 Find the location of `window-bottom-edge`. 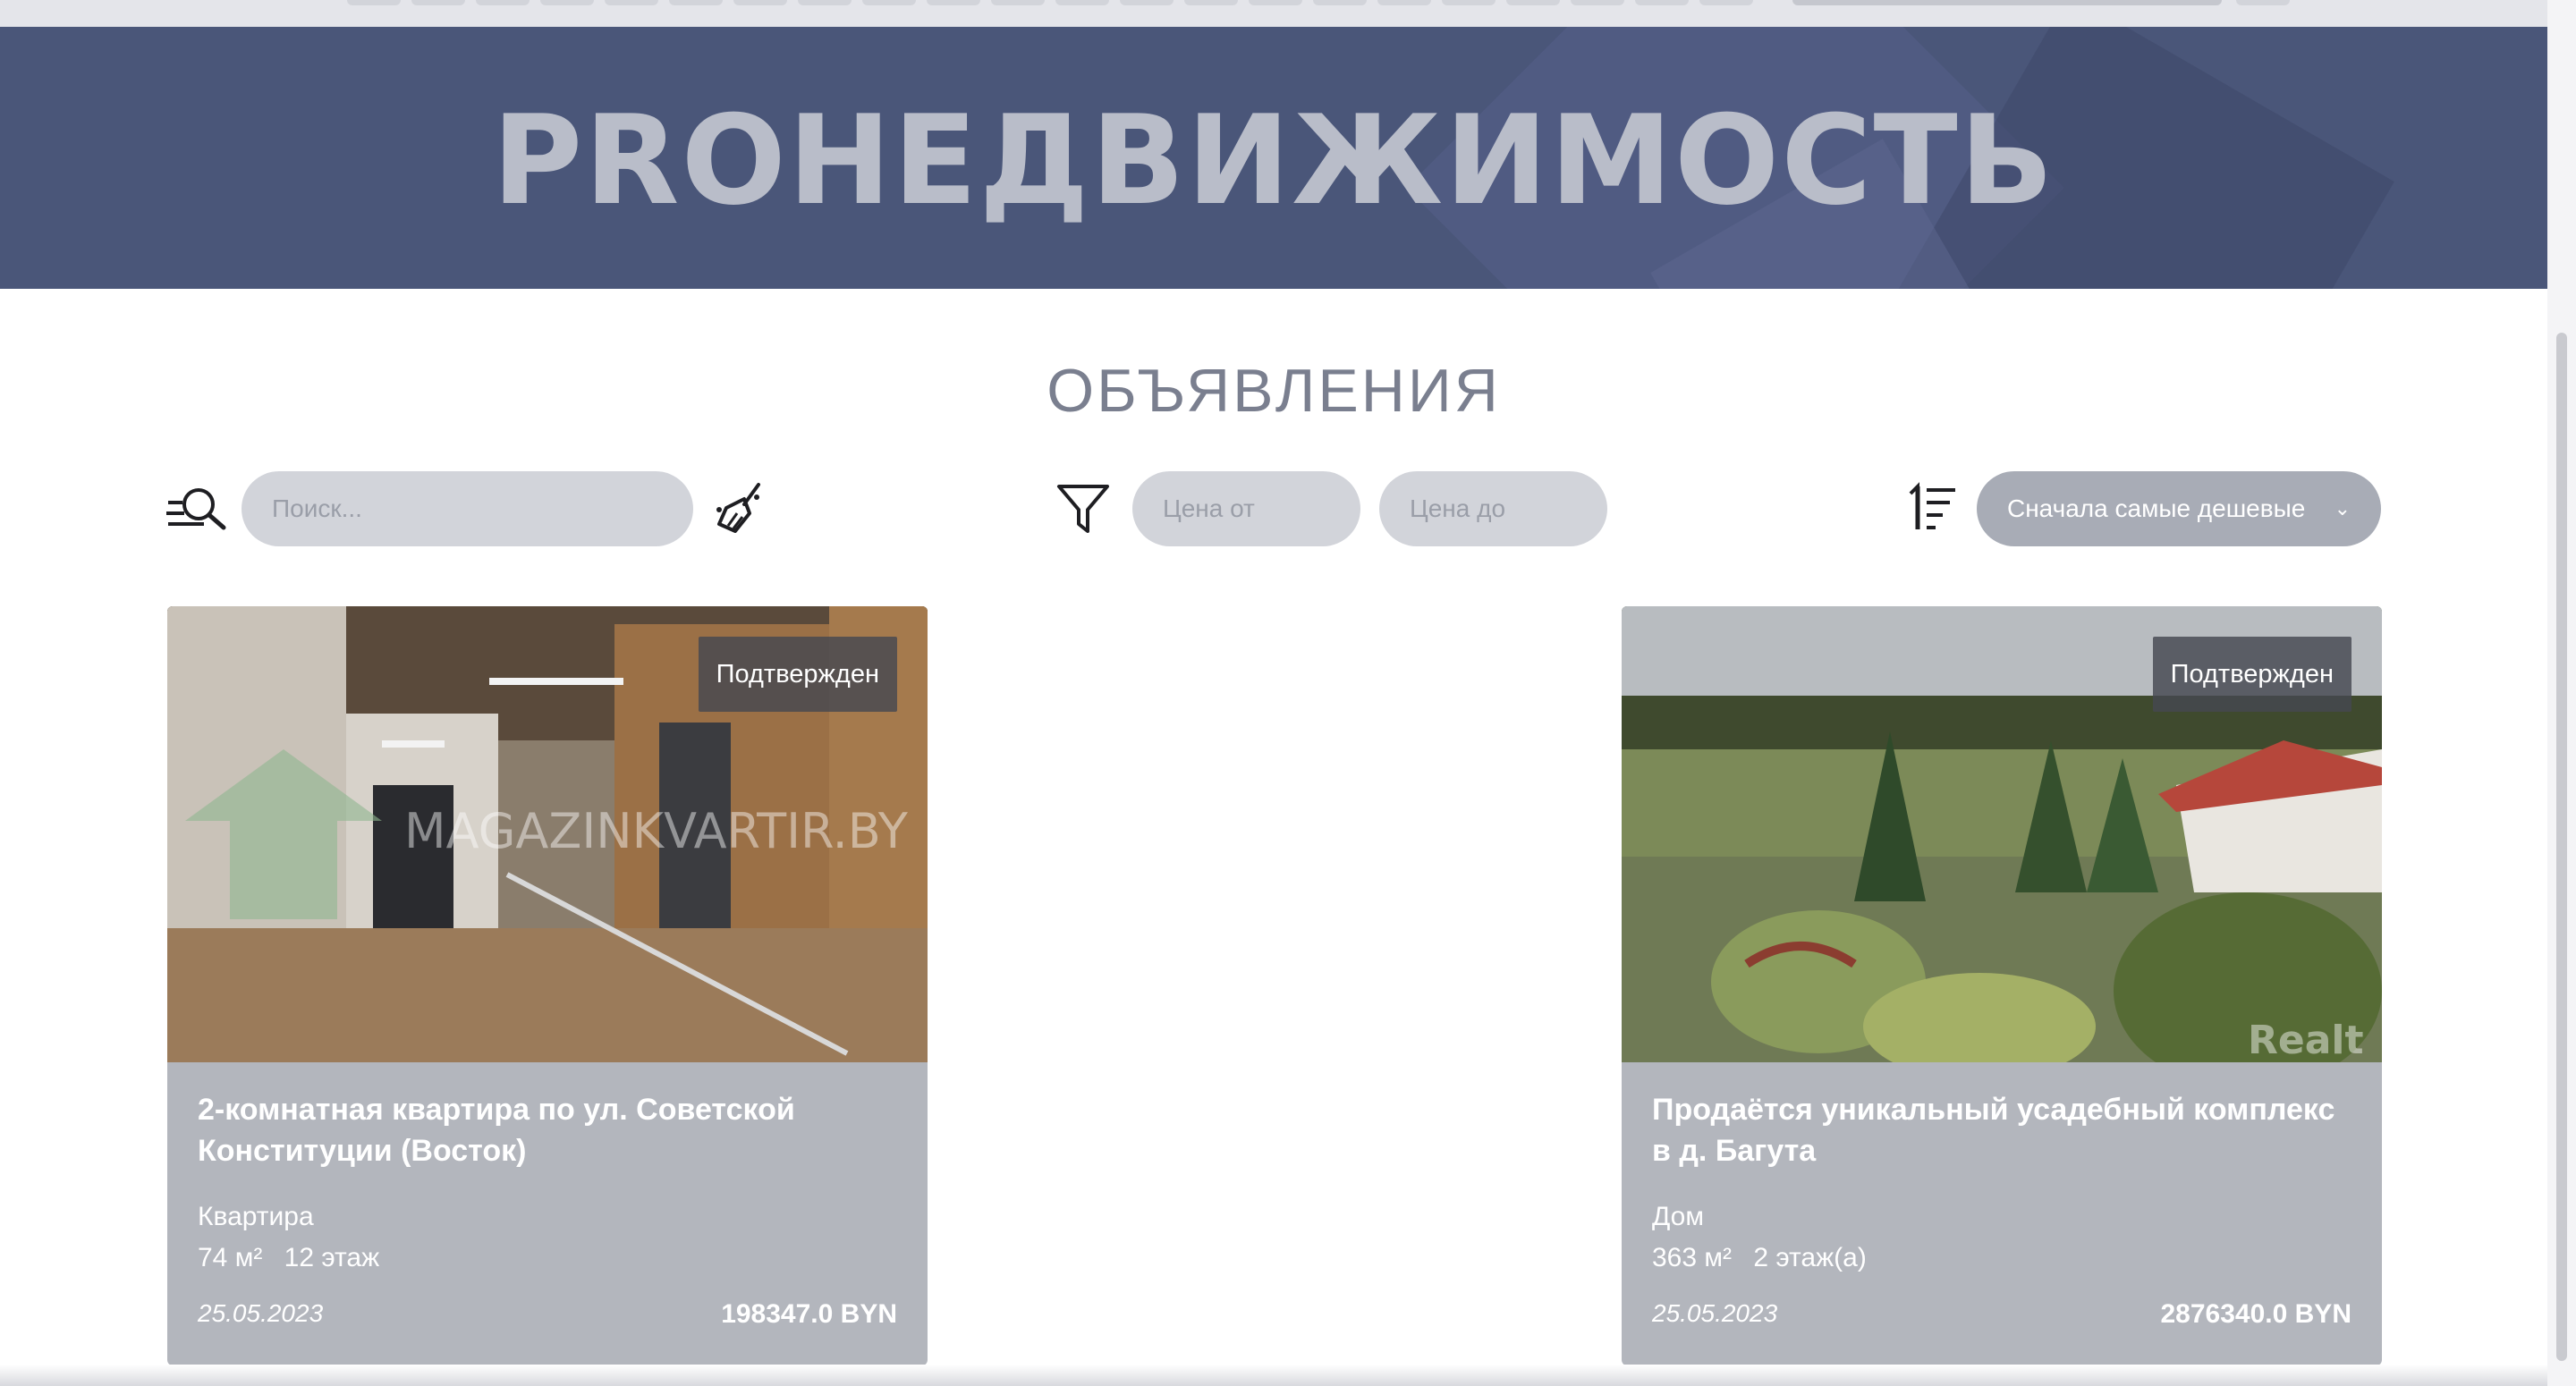

window-bottom-edge is located at coordinates (1273, 1375).